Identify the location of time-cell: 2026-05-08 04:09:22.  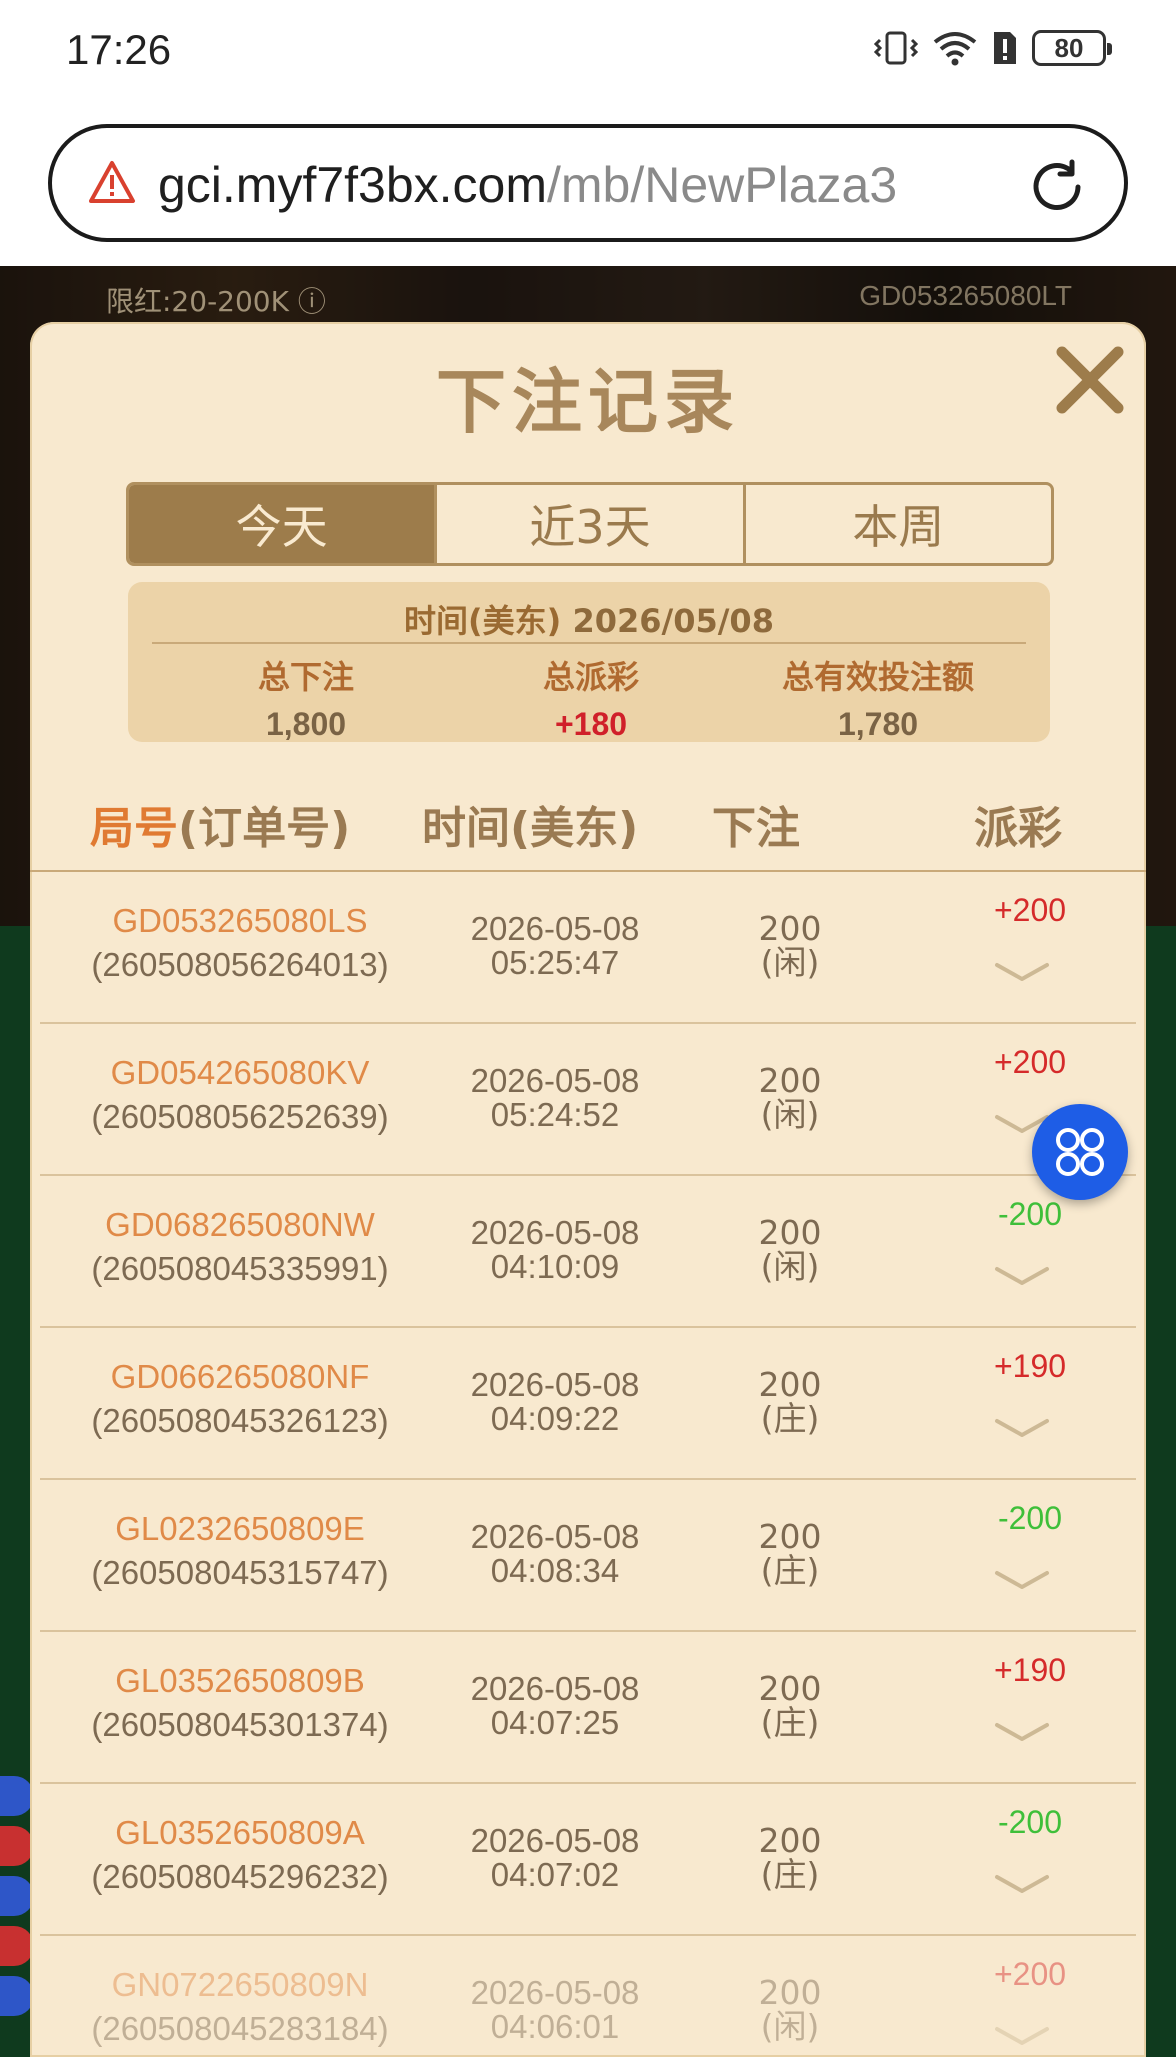
(555, 1402).